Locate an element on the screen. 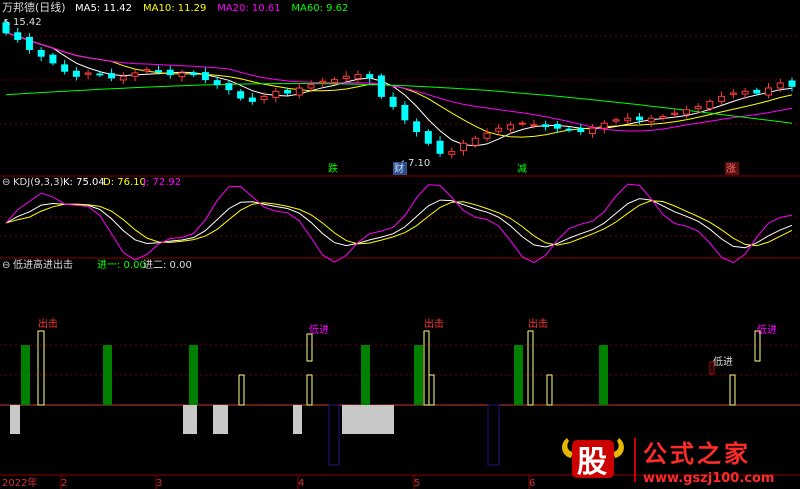  logo-char: 股 is located at coordinates (592, 462).